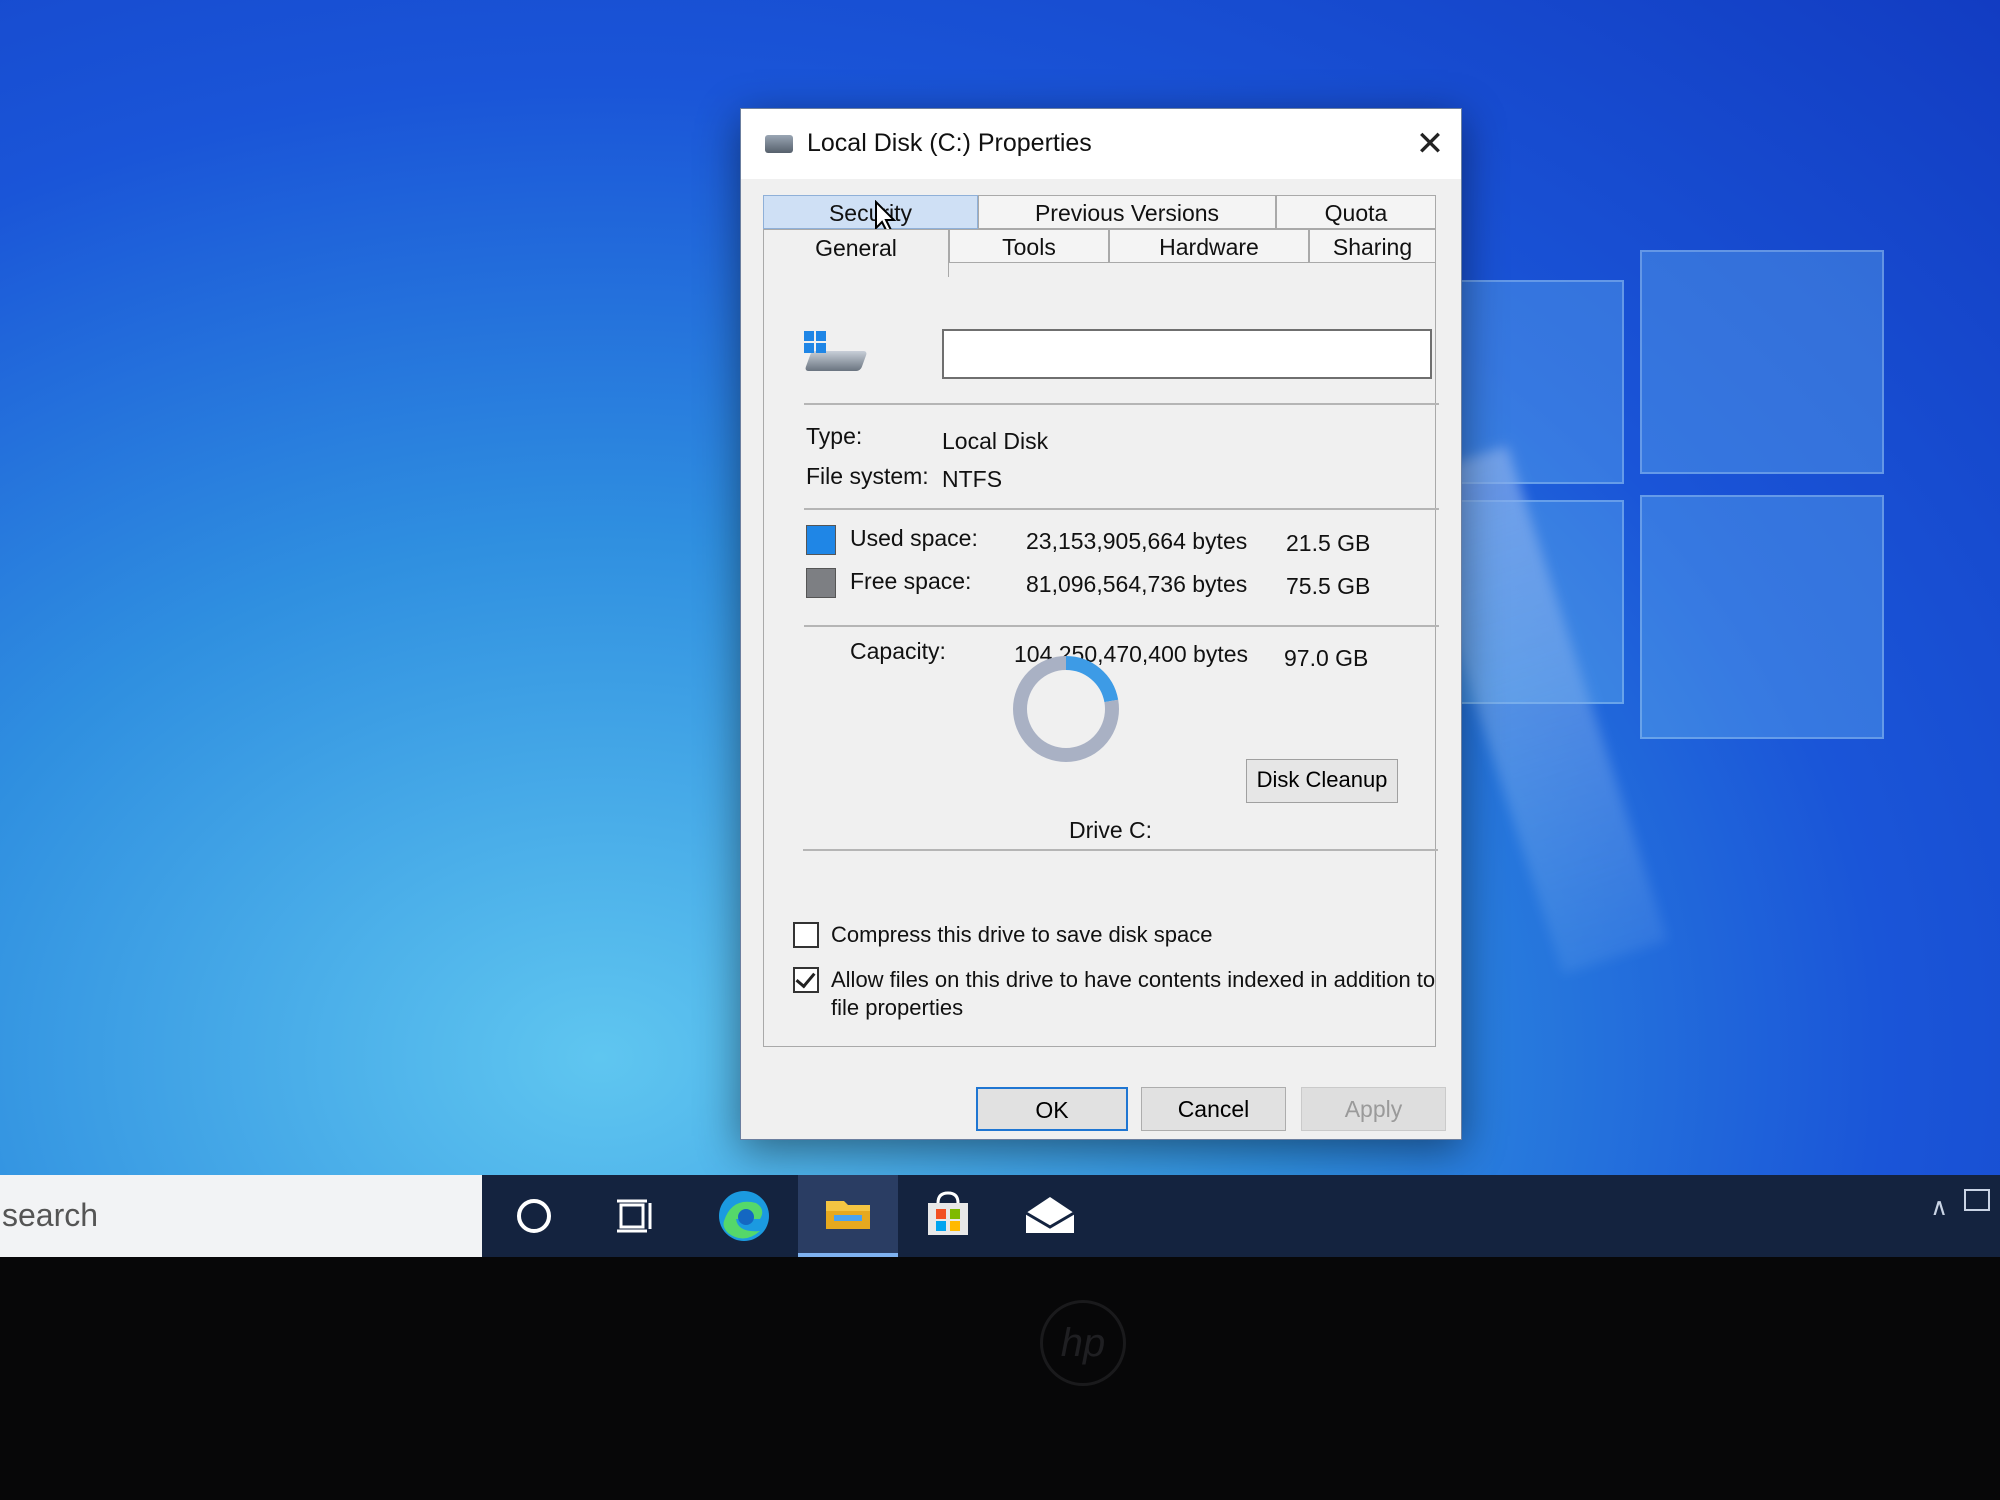 The image size is (2000, 1500). Describe the element at coordinates (1213, 1109) in the screenshot. I see `cancel-button: Cancel` at that location.